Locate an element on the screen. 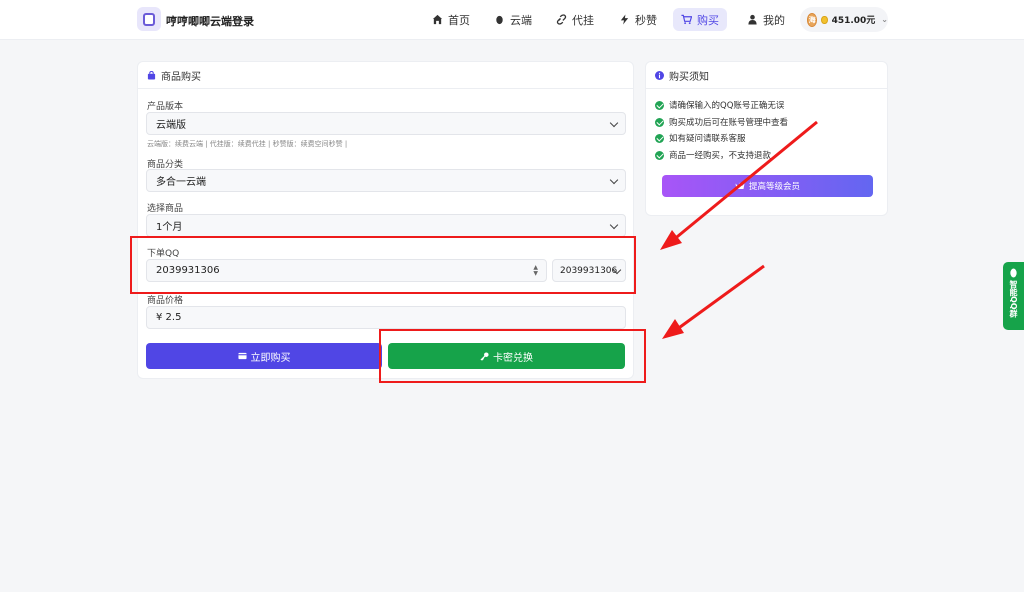  buy-now-button: 立即购买 is located at coordinates (264, 356).